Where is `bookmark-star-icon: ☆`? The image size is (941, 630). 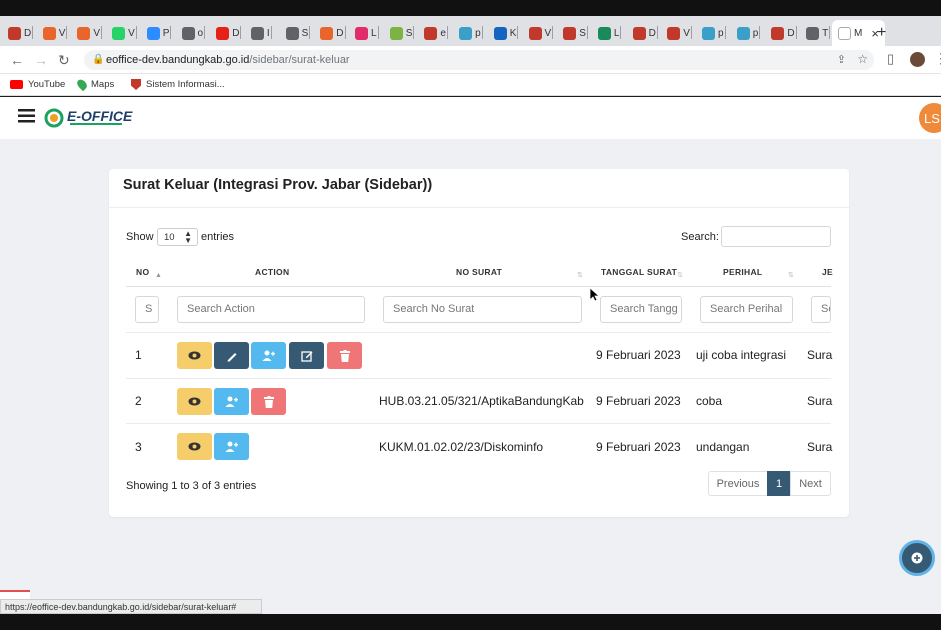
bookmark-star-icon: ☆ is located at coordinates (862, 59).